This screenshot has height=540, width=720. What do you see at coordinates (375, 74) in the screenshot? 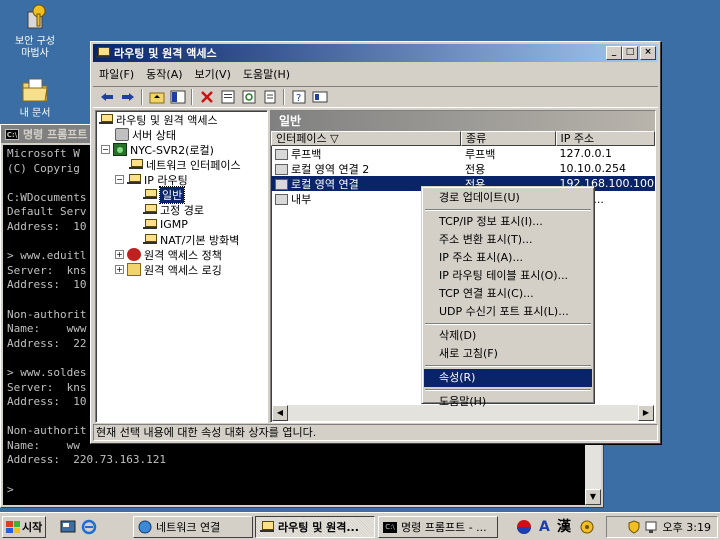
I see `menu-bar: 파일(F) 동작(A) 보기(V) 도움말(H)` at bounding box center [375, 74].